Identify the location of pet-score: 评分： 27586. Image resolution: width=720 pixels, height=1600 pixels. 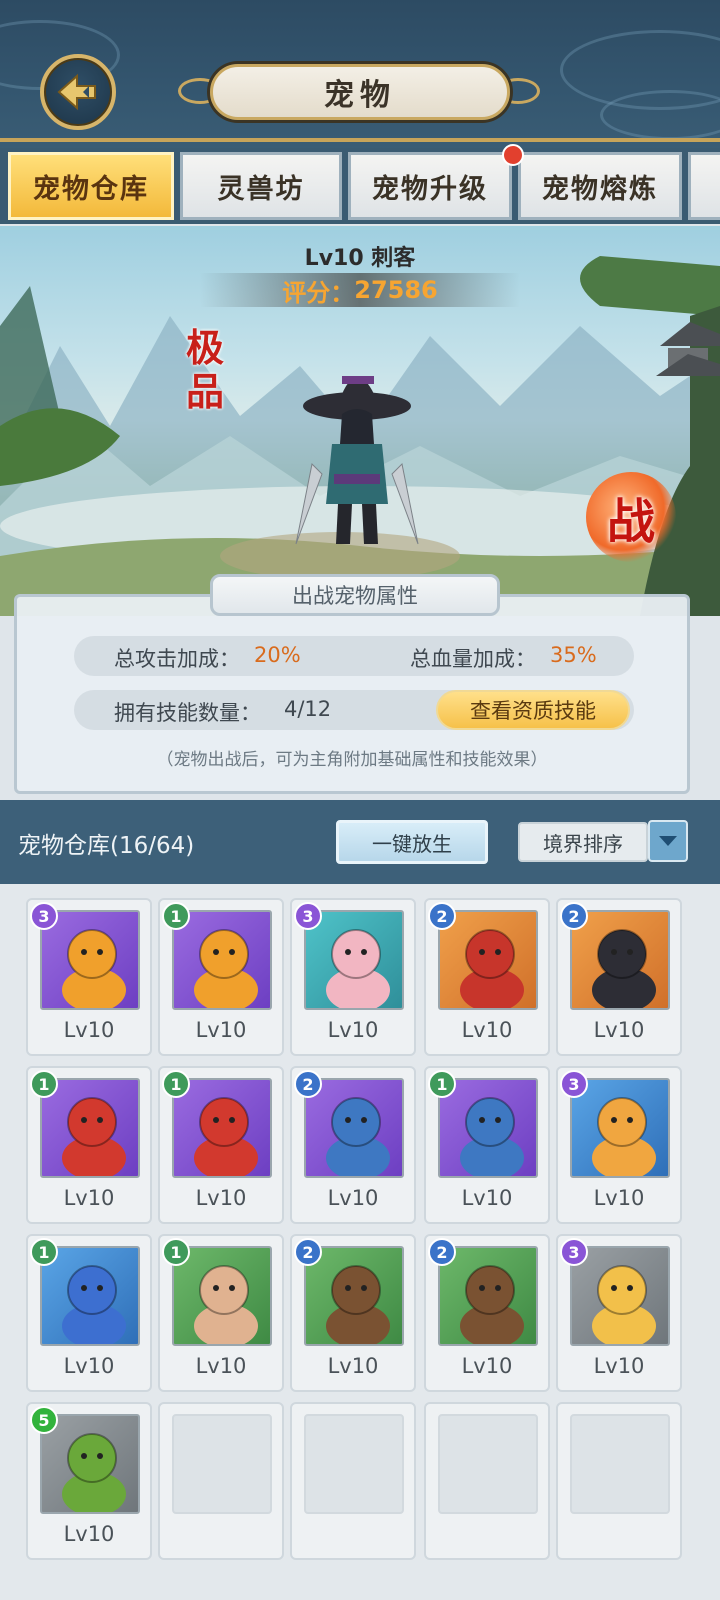
(360, 290).